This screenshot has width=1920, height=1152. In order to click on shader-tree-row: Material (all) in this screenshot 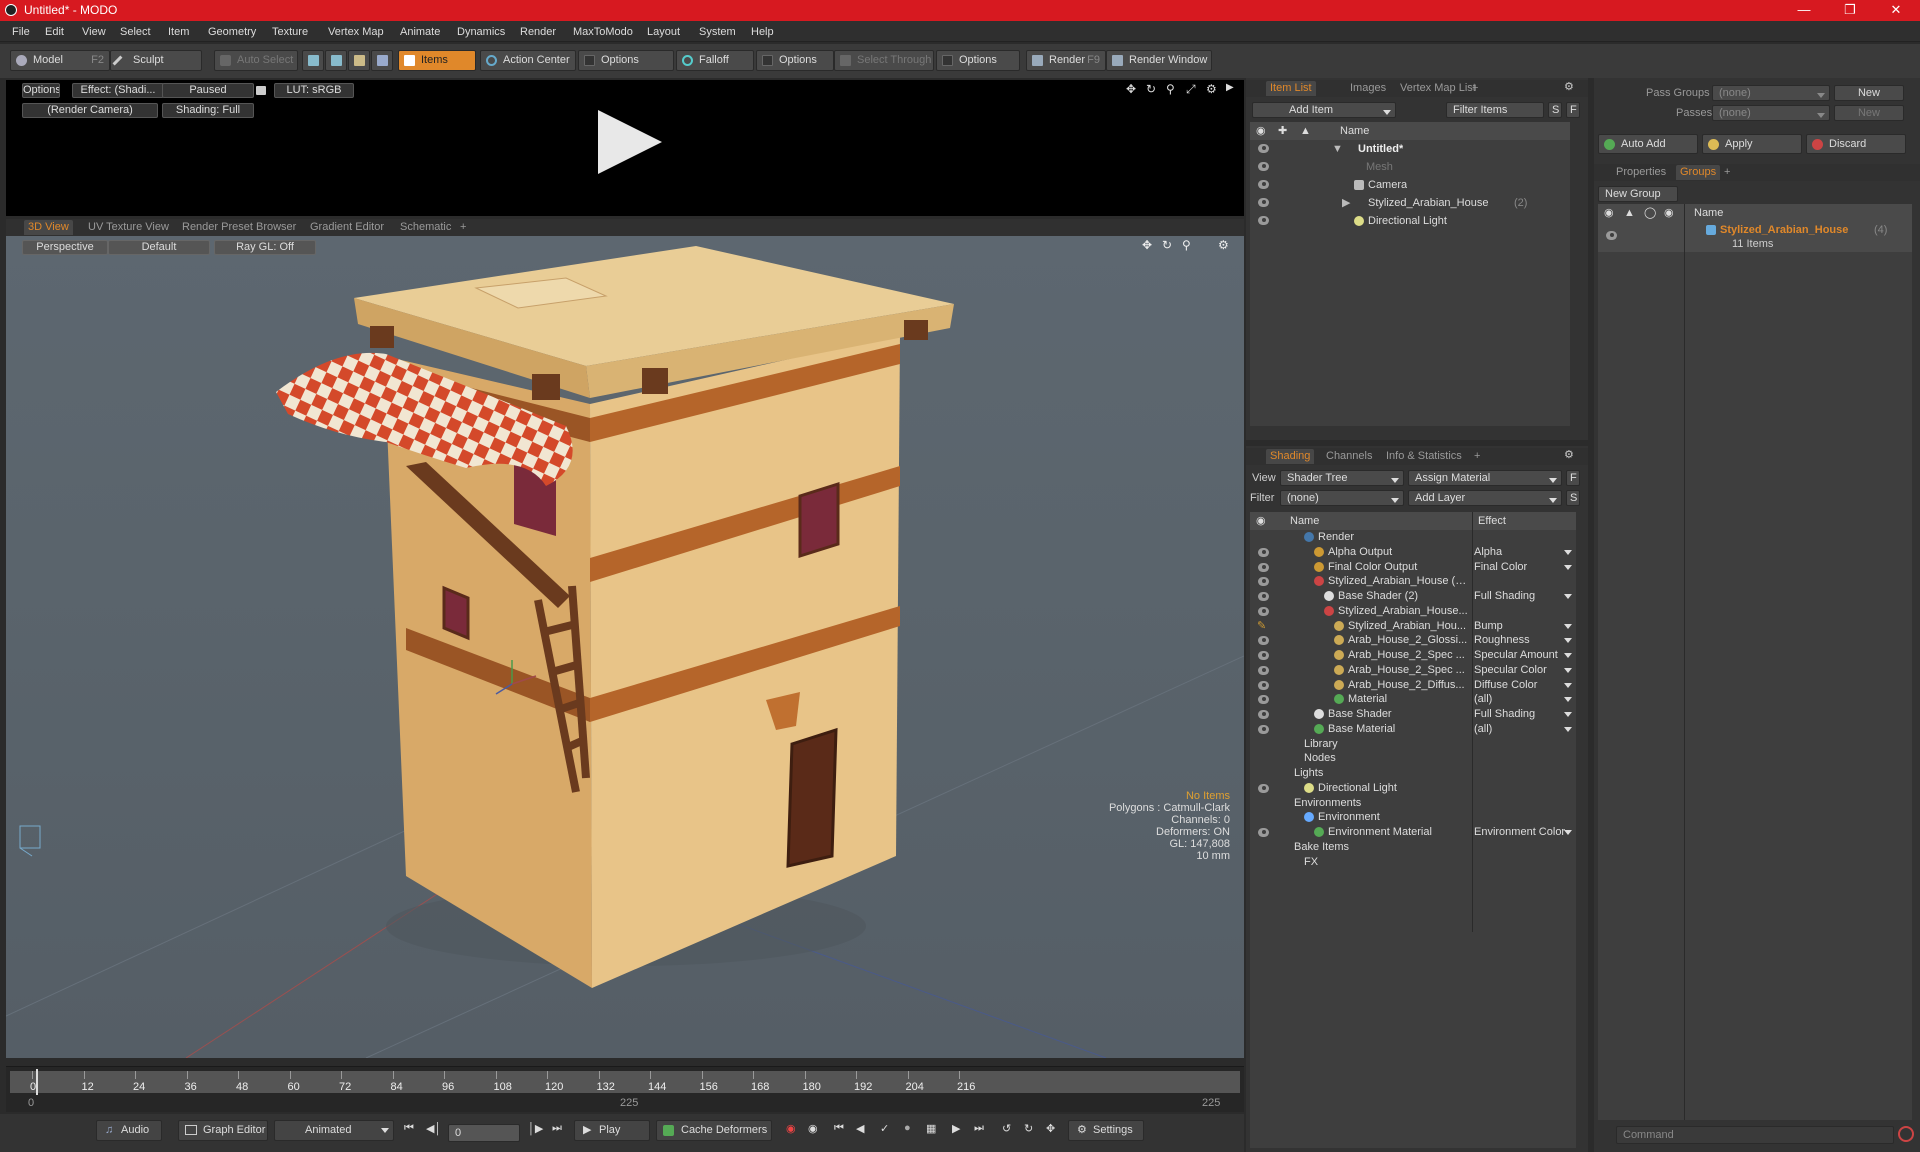, I will do `click(1413, 699)`.